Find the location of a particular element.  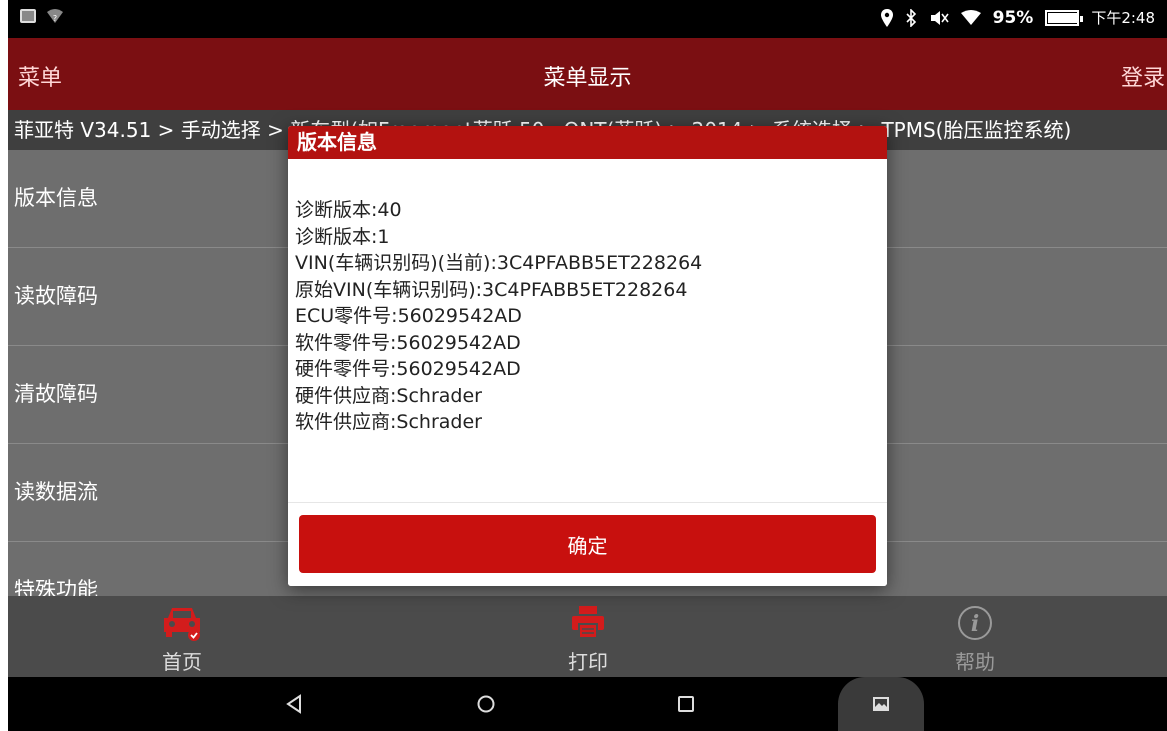

dialog-footer: 确定 is located at coordinates (587, 545).